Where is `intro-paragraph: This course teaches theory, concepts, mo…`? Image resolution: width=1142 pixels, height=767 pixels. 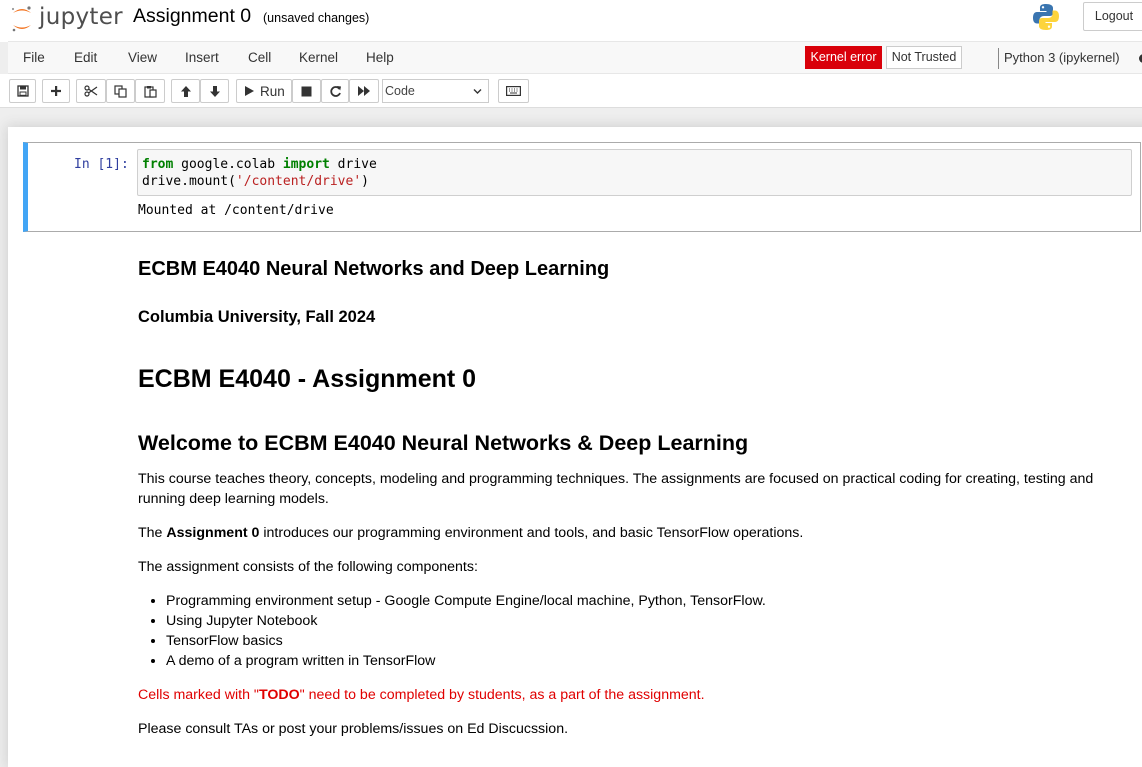
intro-paragraph: This course teaches theory, concepts, mo… is located at coordinates (616, 489).